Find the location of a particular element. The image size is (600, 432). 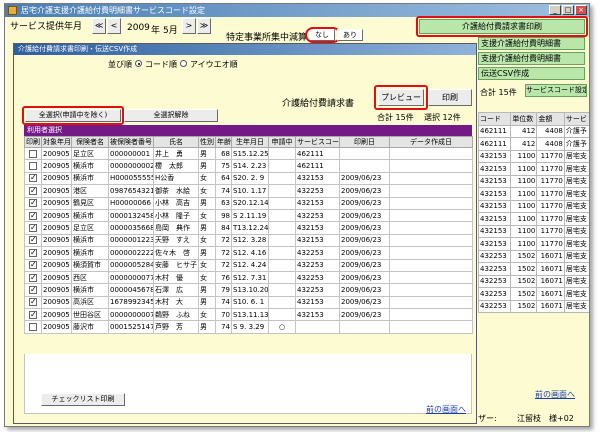

service-code-button: サービスコード設定 is located at coordinates (556, 90).